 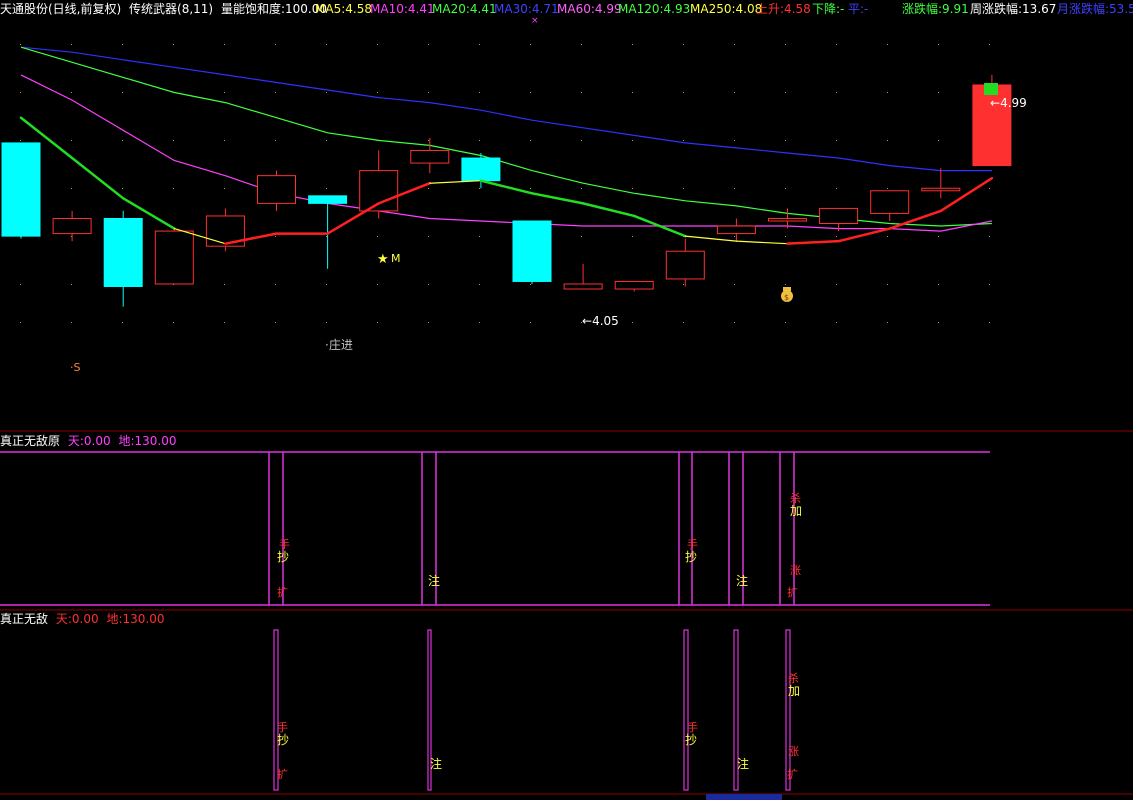 I want to click on ma60-value: MA60:4.99, so click(x=589, y=9).